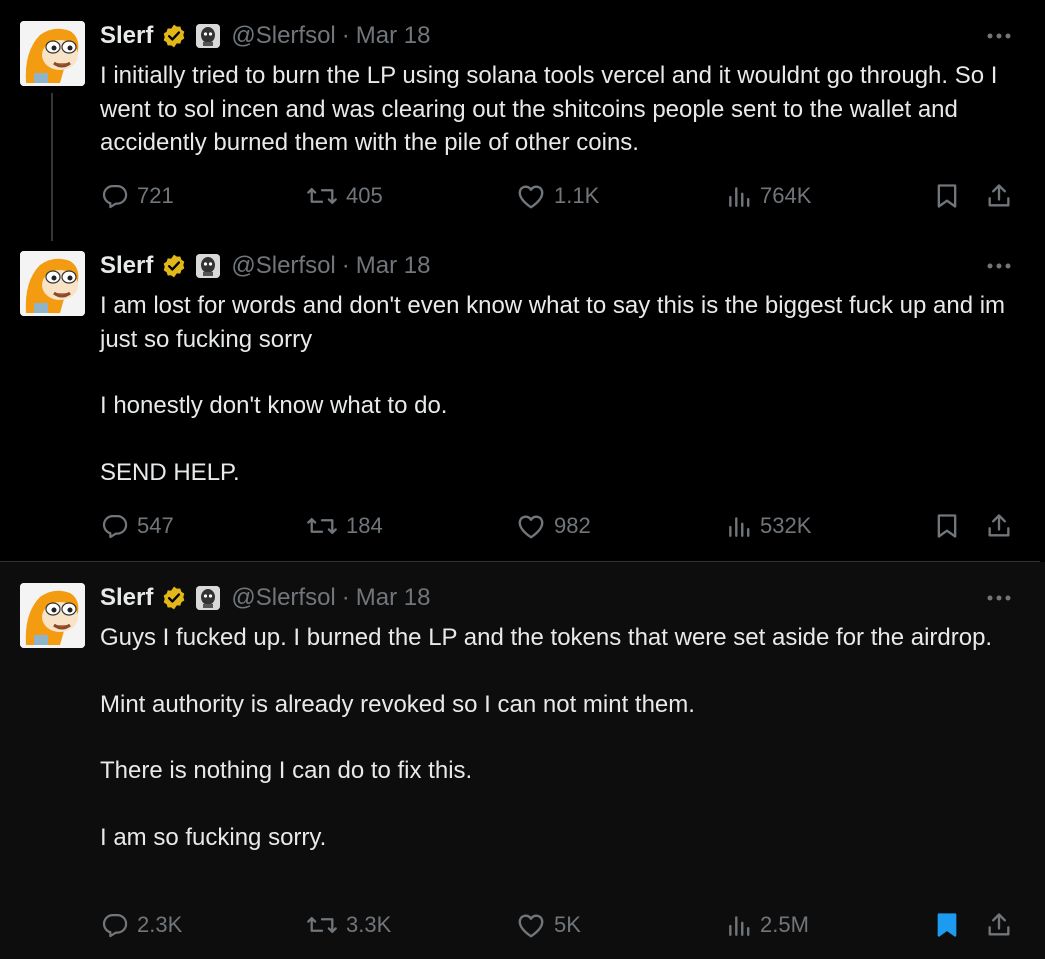 The width and height of the screenshot is (1045, 959). What do you see at coordinates (274, 405) in the screenshot?
I see `tweet-paragraph: I honestly don't know what to do.` at bounding box center [274, 405].